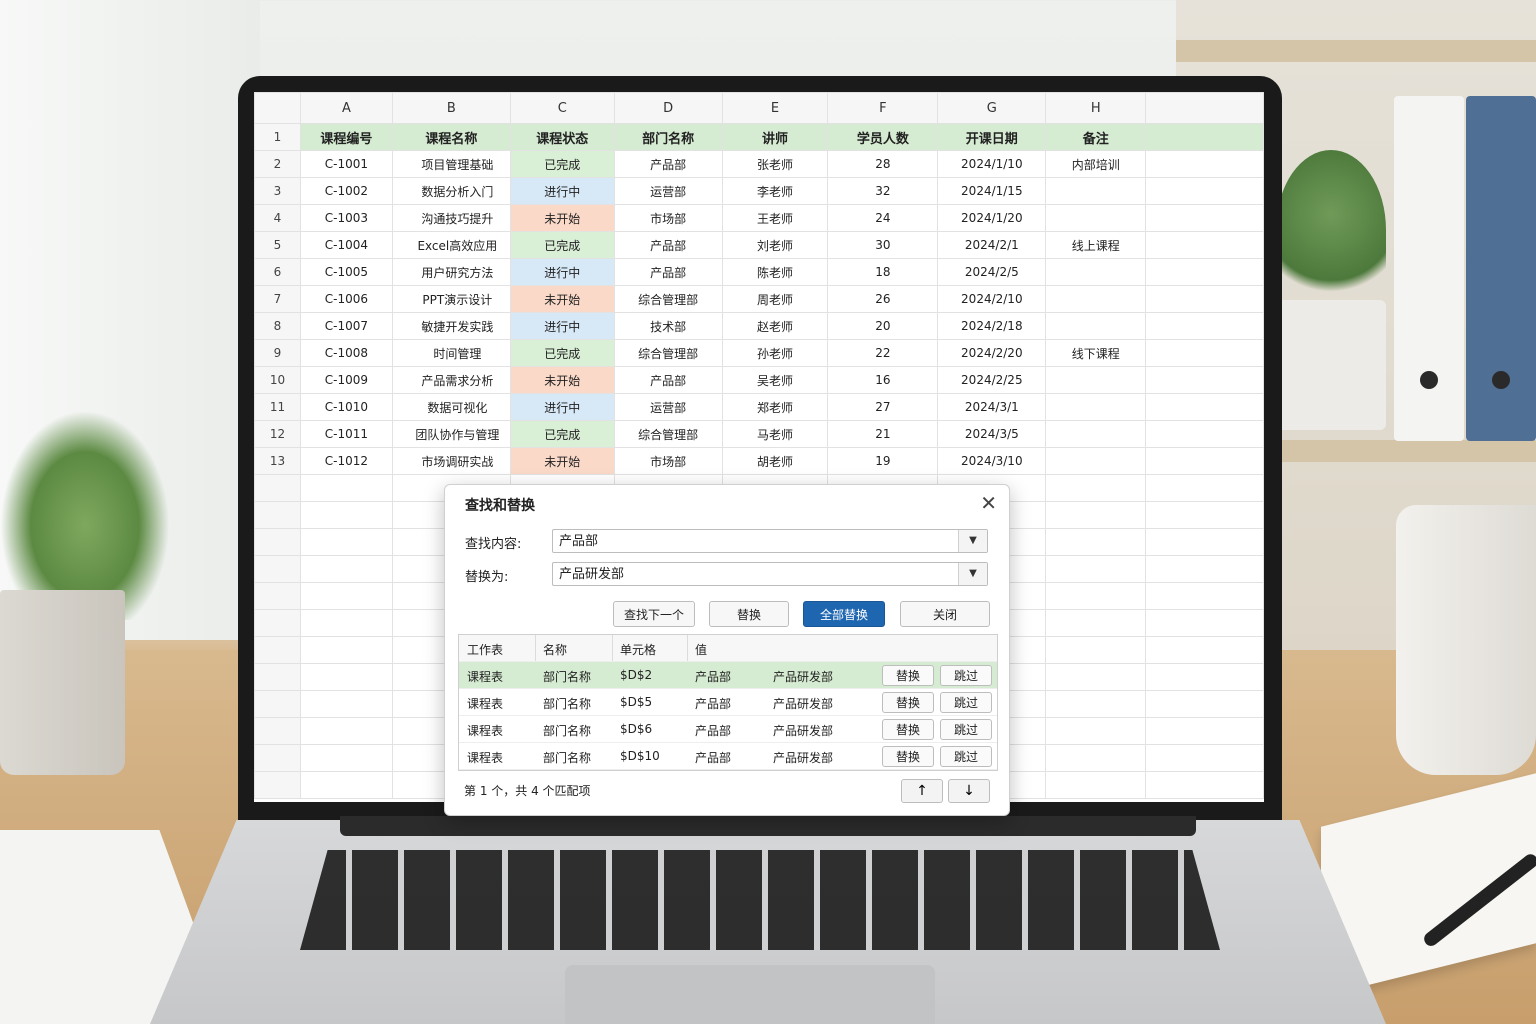 Image resolution: width=1536 pixels, height=1024 pixels. I want to click on cell-count: 21, so click(883, 434).